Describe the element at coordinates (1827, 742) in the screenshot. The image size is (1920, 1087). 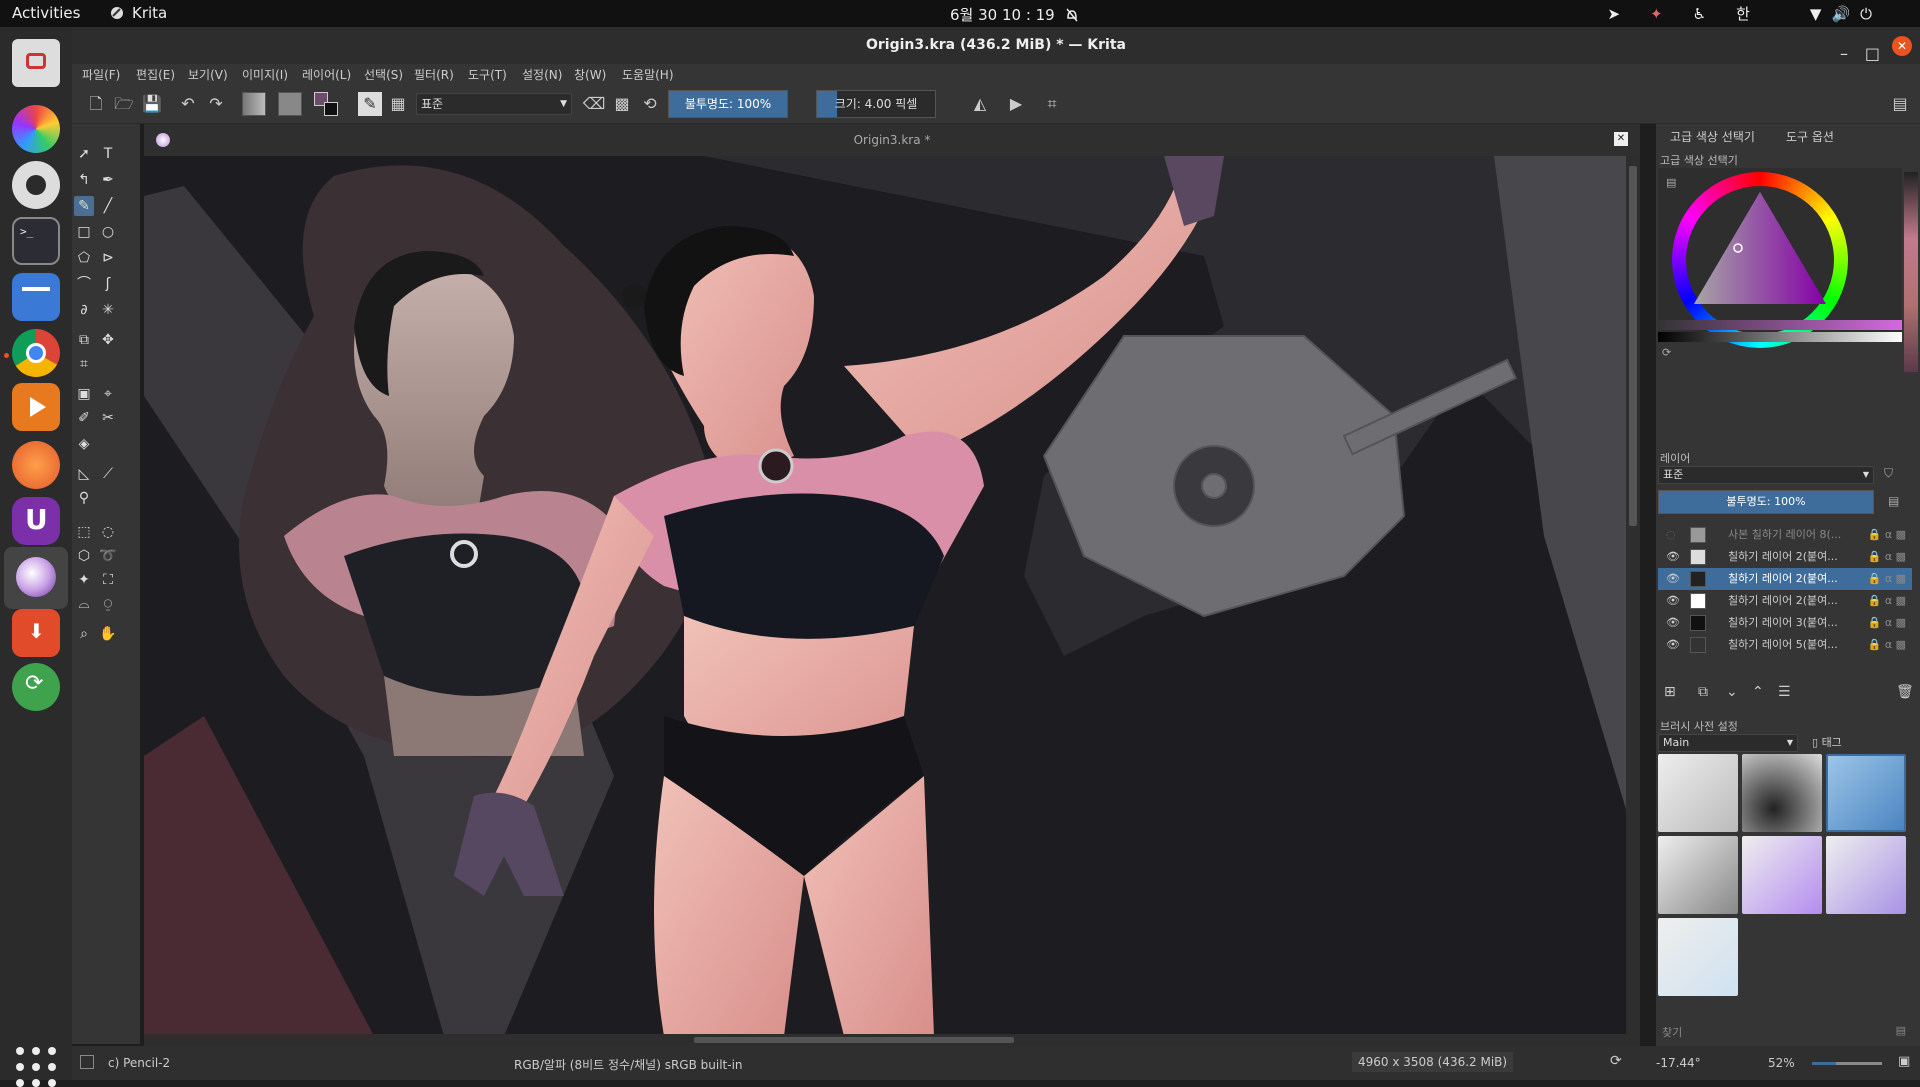
I see `tag-button: ▯ 태그` at that location.